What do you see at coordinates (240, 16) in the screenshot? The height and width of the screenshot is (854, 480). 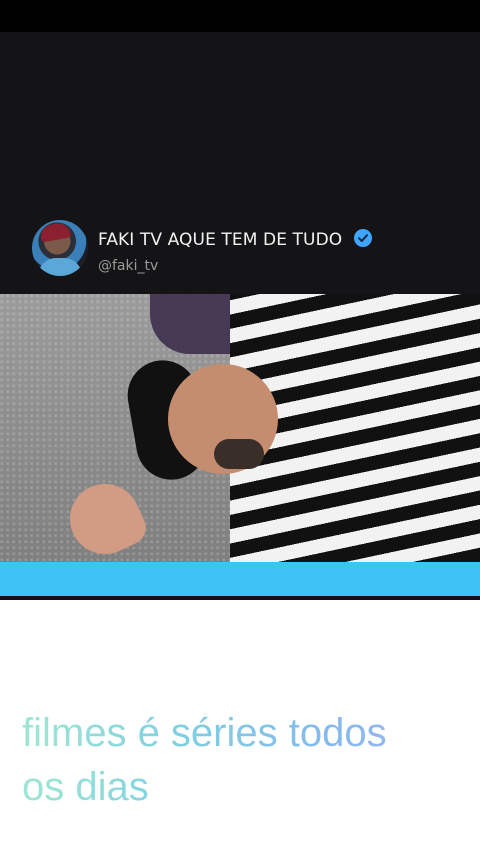 I see `top-status-bar` at bounding box center [240, 16].